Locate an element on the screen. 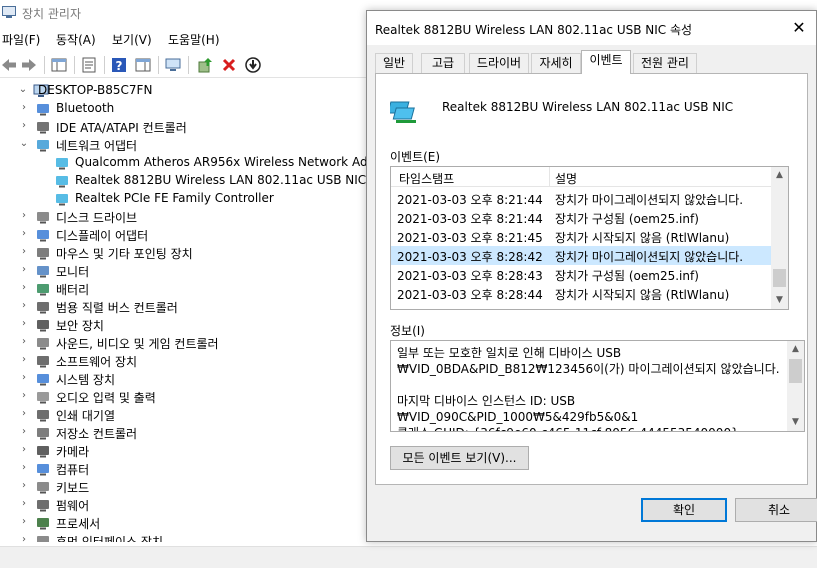 The width and height of the screenshot is (817, 568). keyboard-icon is located at coordinates (43, 488).